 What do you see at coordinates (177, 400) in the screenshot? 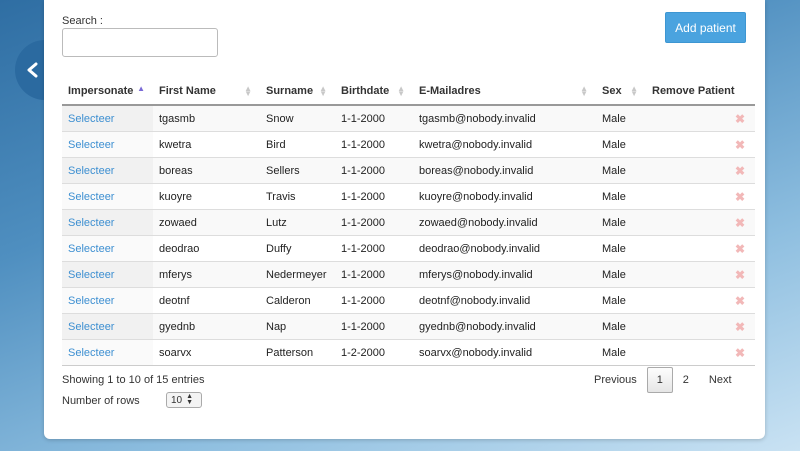
I see `rows-per-page-value: 10` at bounding box center [177, 400].